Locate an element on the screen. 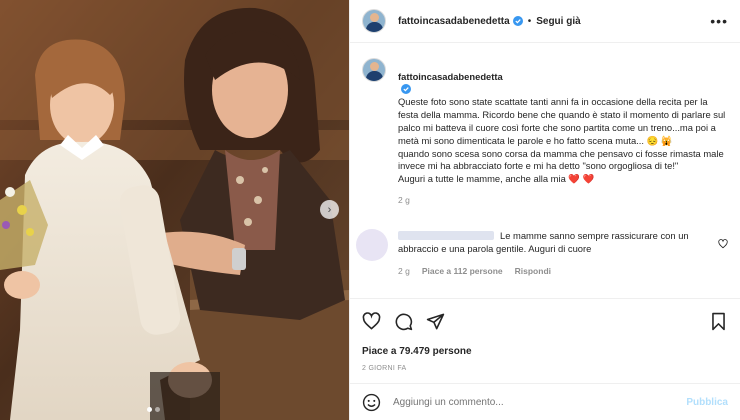  add-comment-input is located at coordinates (518, 402).